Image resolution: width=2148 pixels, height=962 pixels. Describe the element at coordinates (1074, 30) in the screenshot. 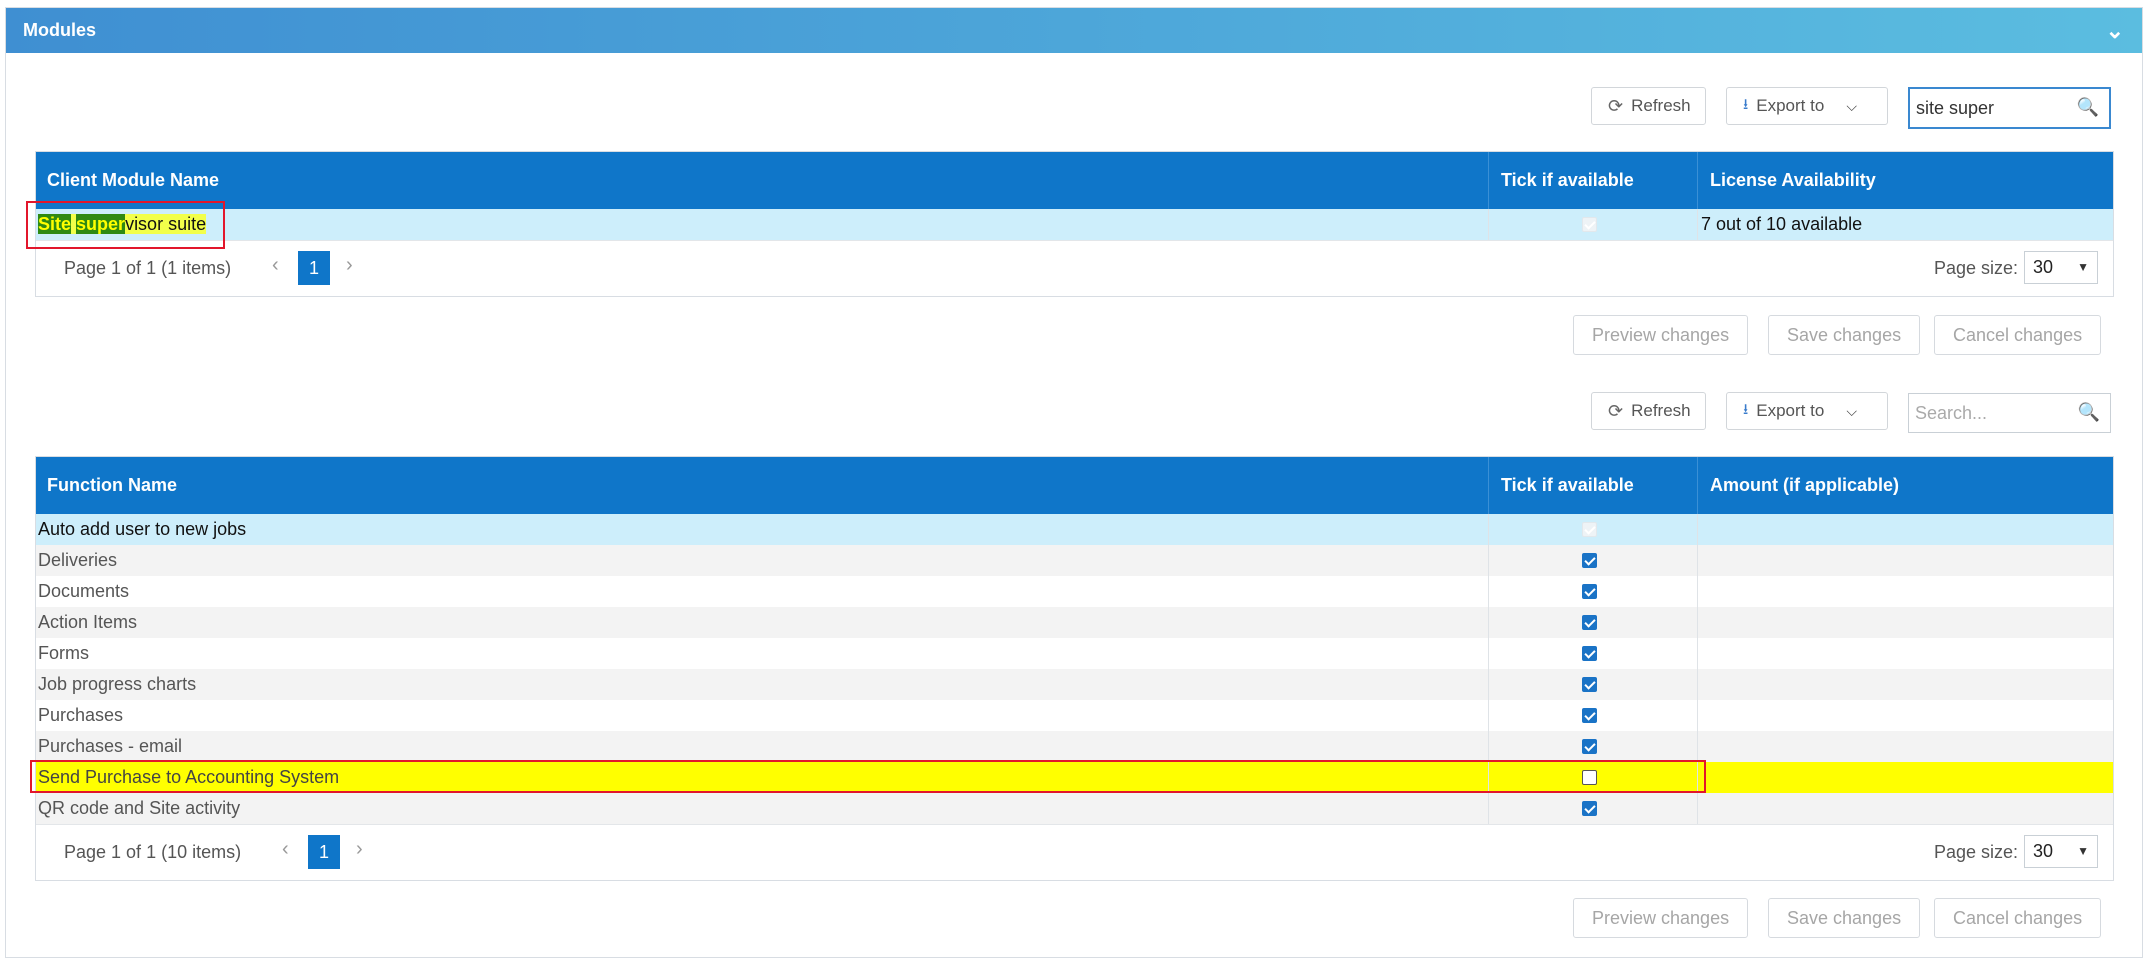

I see `panel-header: Modules ⌄` at that location.